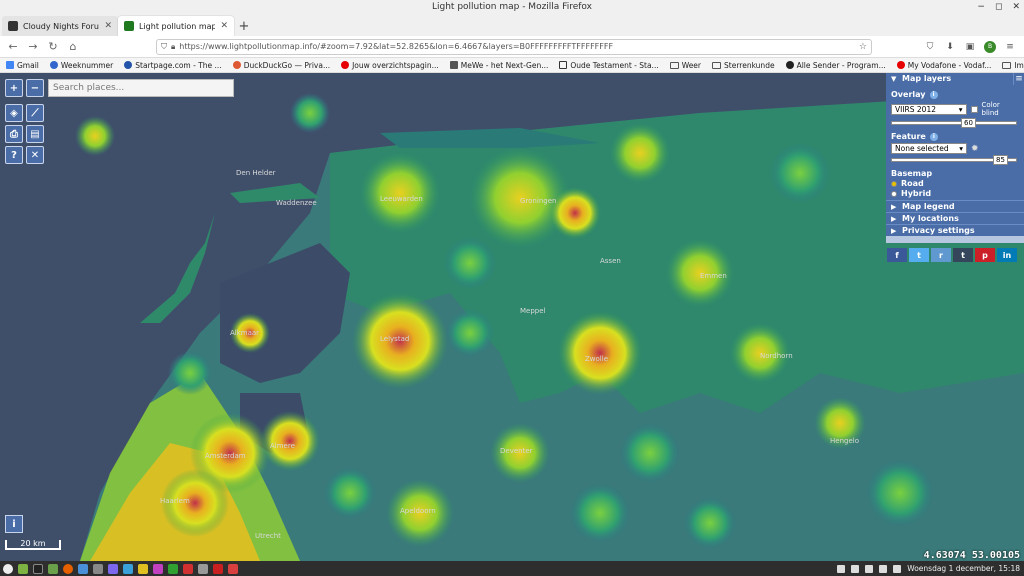 This screenshot has height=576, width=1024. Describe the element at coordinates (981, 7) in the screenshot. I see `minimize-icon: −` at that location.